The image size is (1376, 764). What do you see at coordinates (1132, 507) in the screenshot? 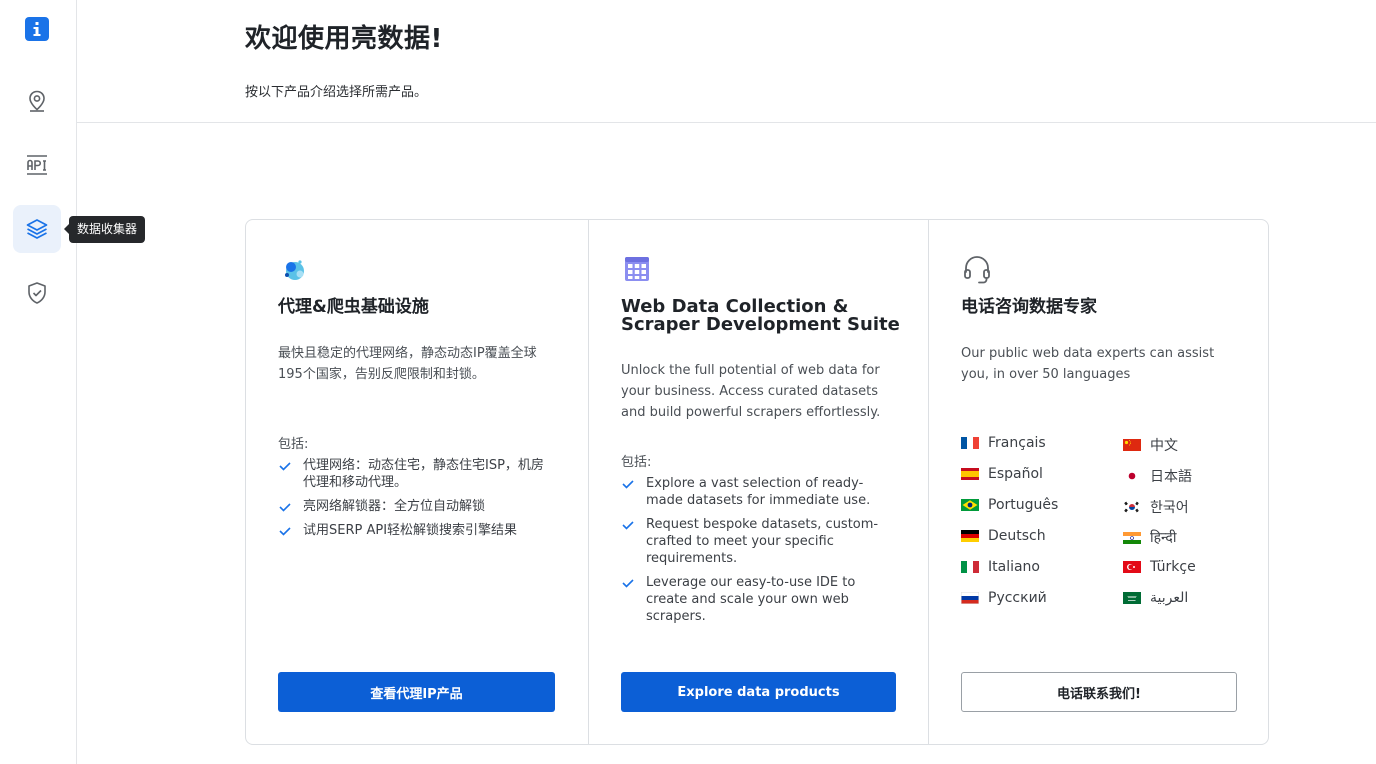
I see `flag-kr-icon` at bounding box center [1132, 507].